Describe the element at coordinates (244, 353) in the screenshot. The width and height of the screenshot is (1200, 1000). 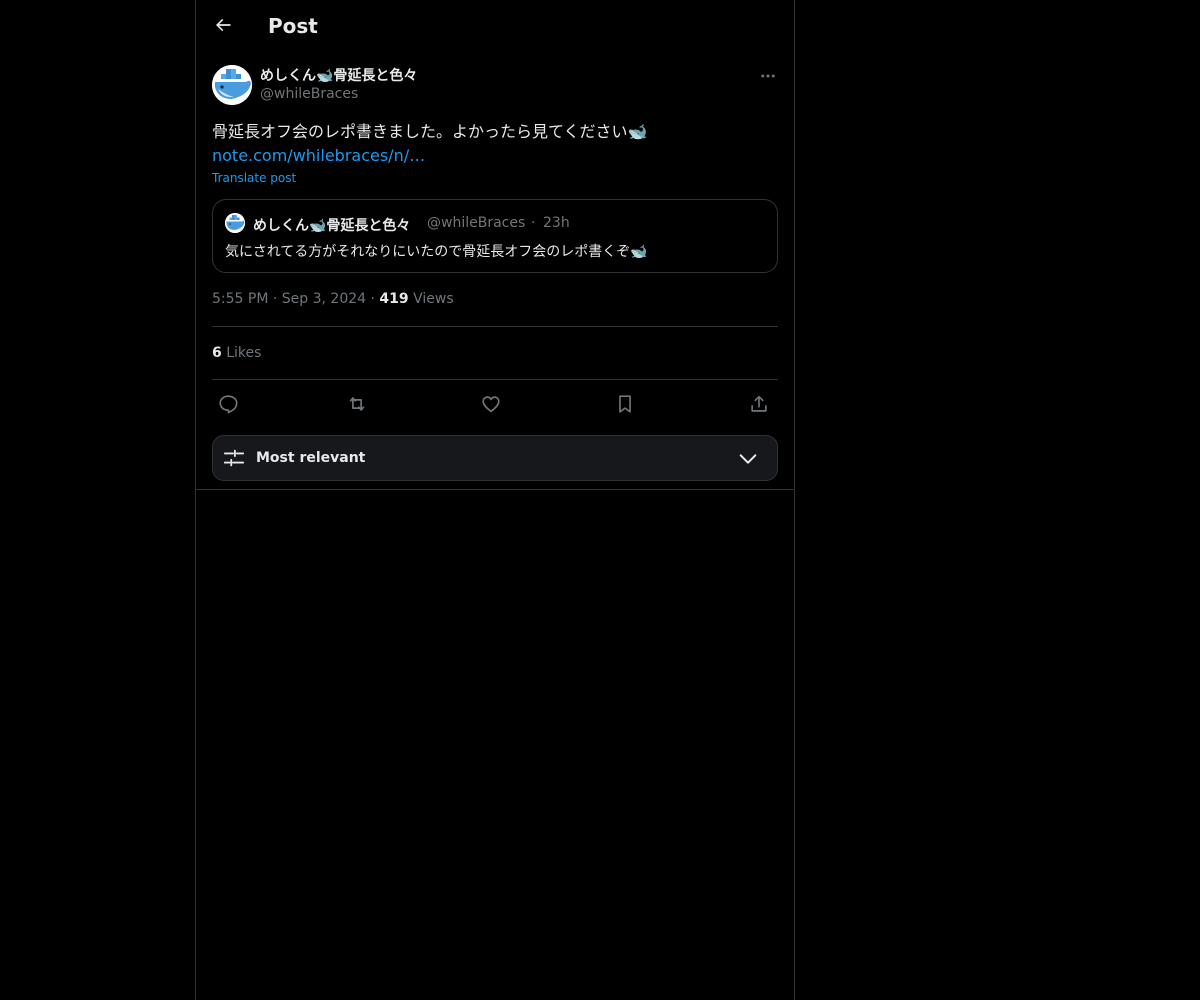
I see `likes-label: Likes` at that location.